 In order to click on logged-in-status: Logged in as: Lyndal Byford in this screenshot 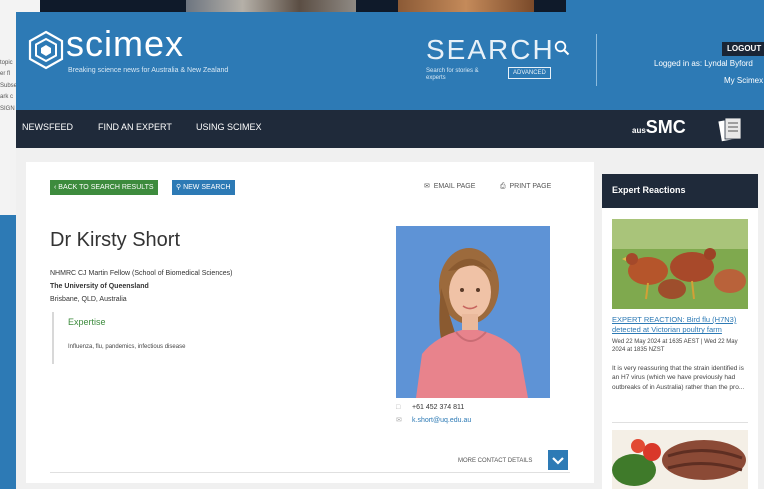, I will do `click(703, 63)`.